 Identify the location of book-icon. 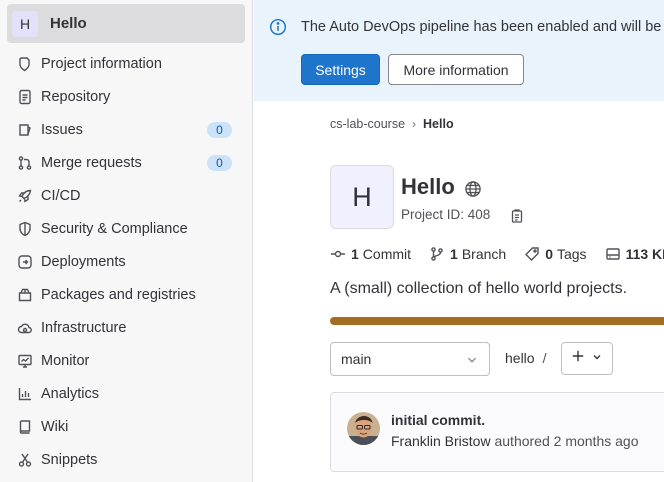
(25, 427).